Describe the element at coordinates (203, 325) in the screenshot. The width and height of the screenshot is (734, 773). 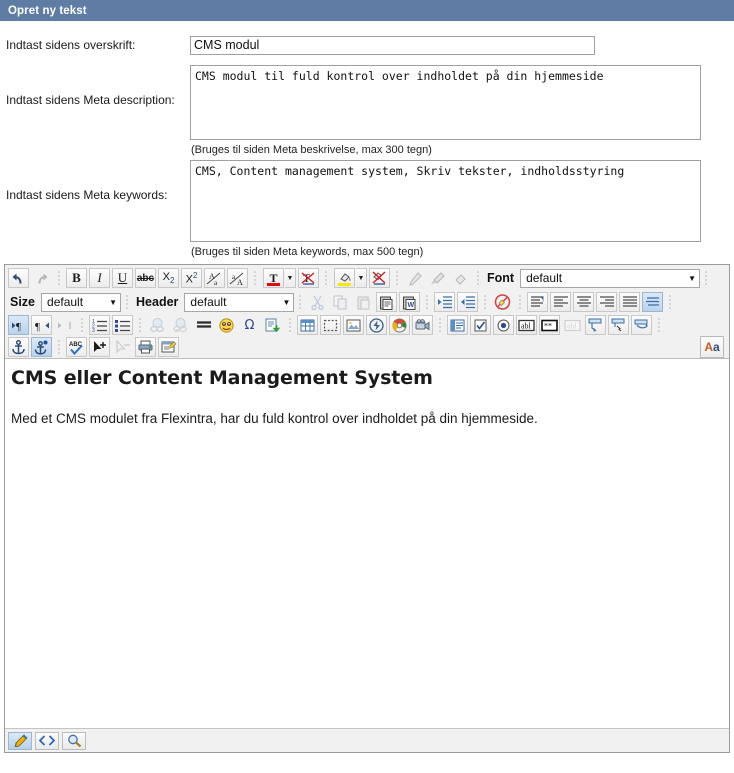
I see `horizontal-rule-icon` at that location.